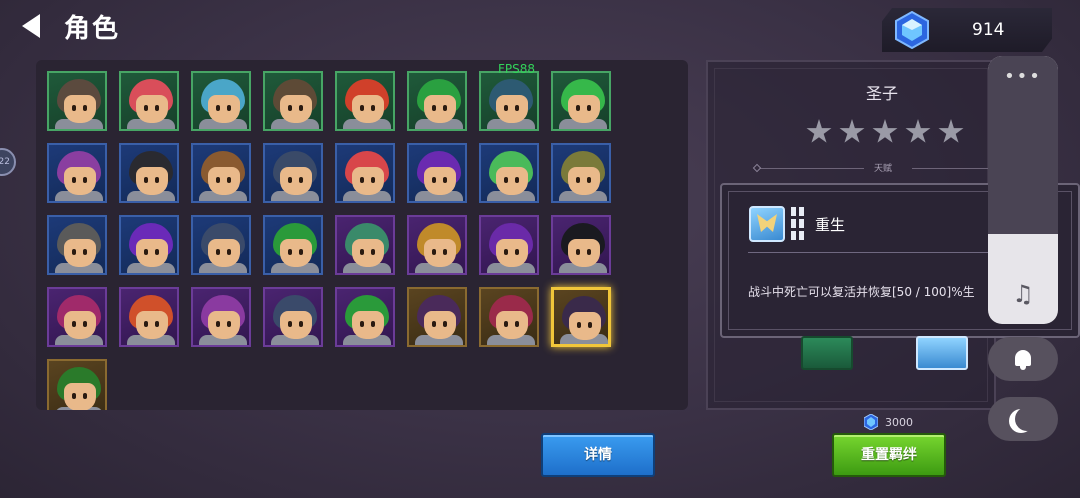  What do you see at coordinates (92, 29) in the screenshot?
I see `page-title: 角色` at bounding box center [92, 29].